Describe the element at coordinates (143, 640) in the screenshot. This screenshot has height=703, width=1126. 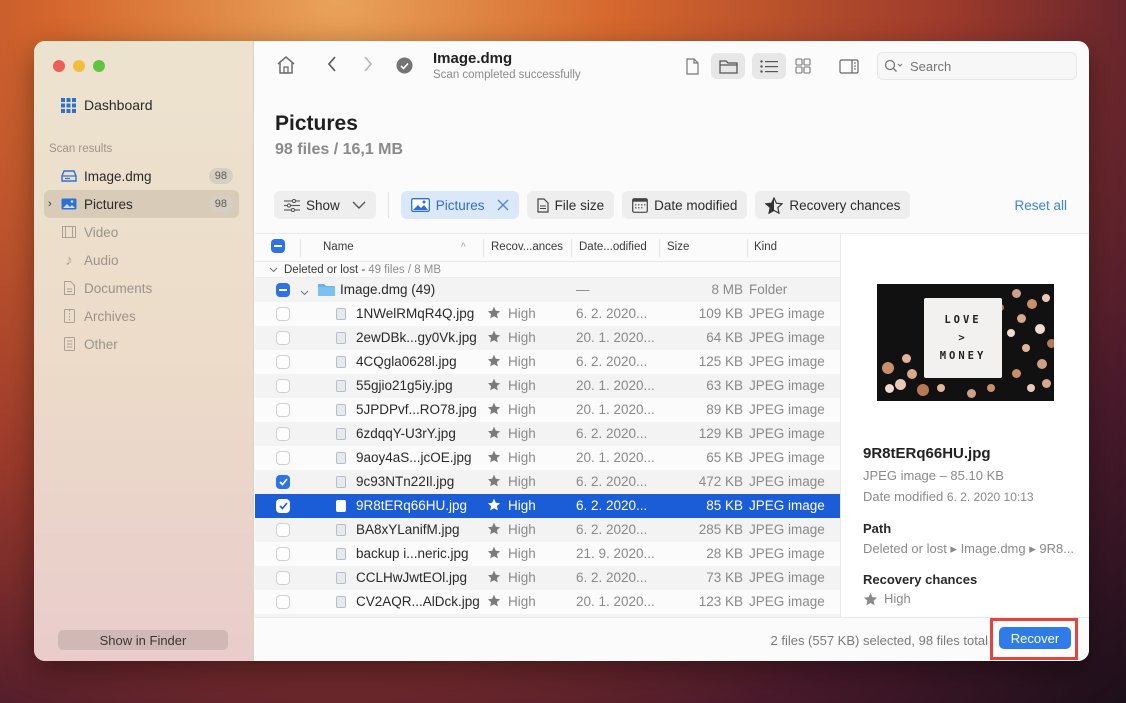
I see `show-in-finder-button: Show in Finder` at that location.